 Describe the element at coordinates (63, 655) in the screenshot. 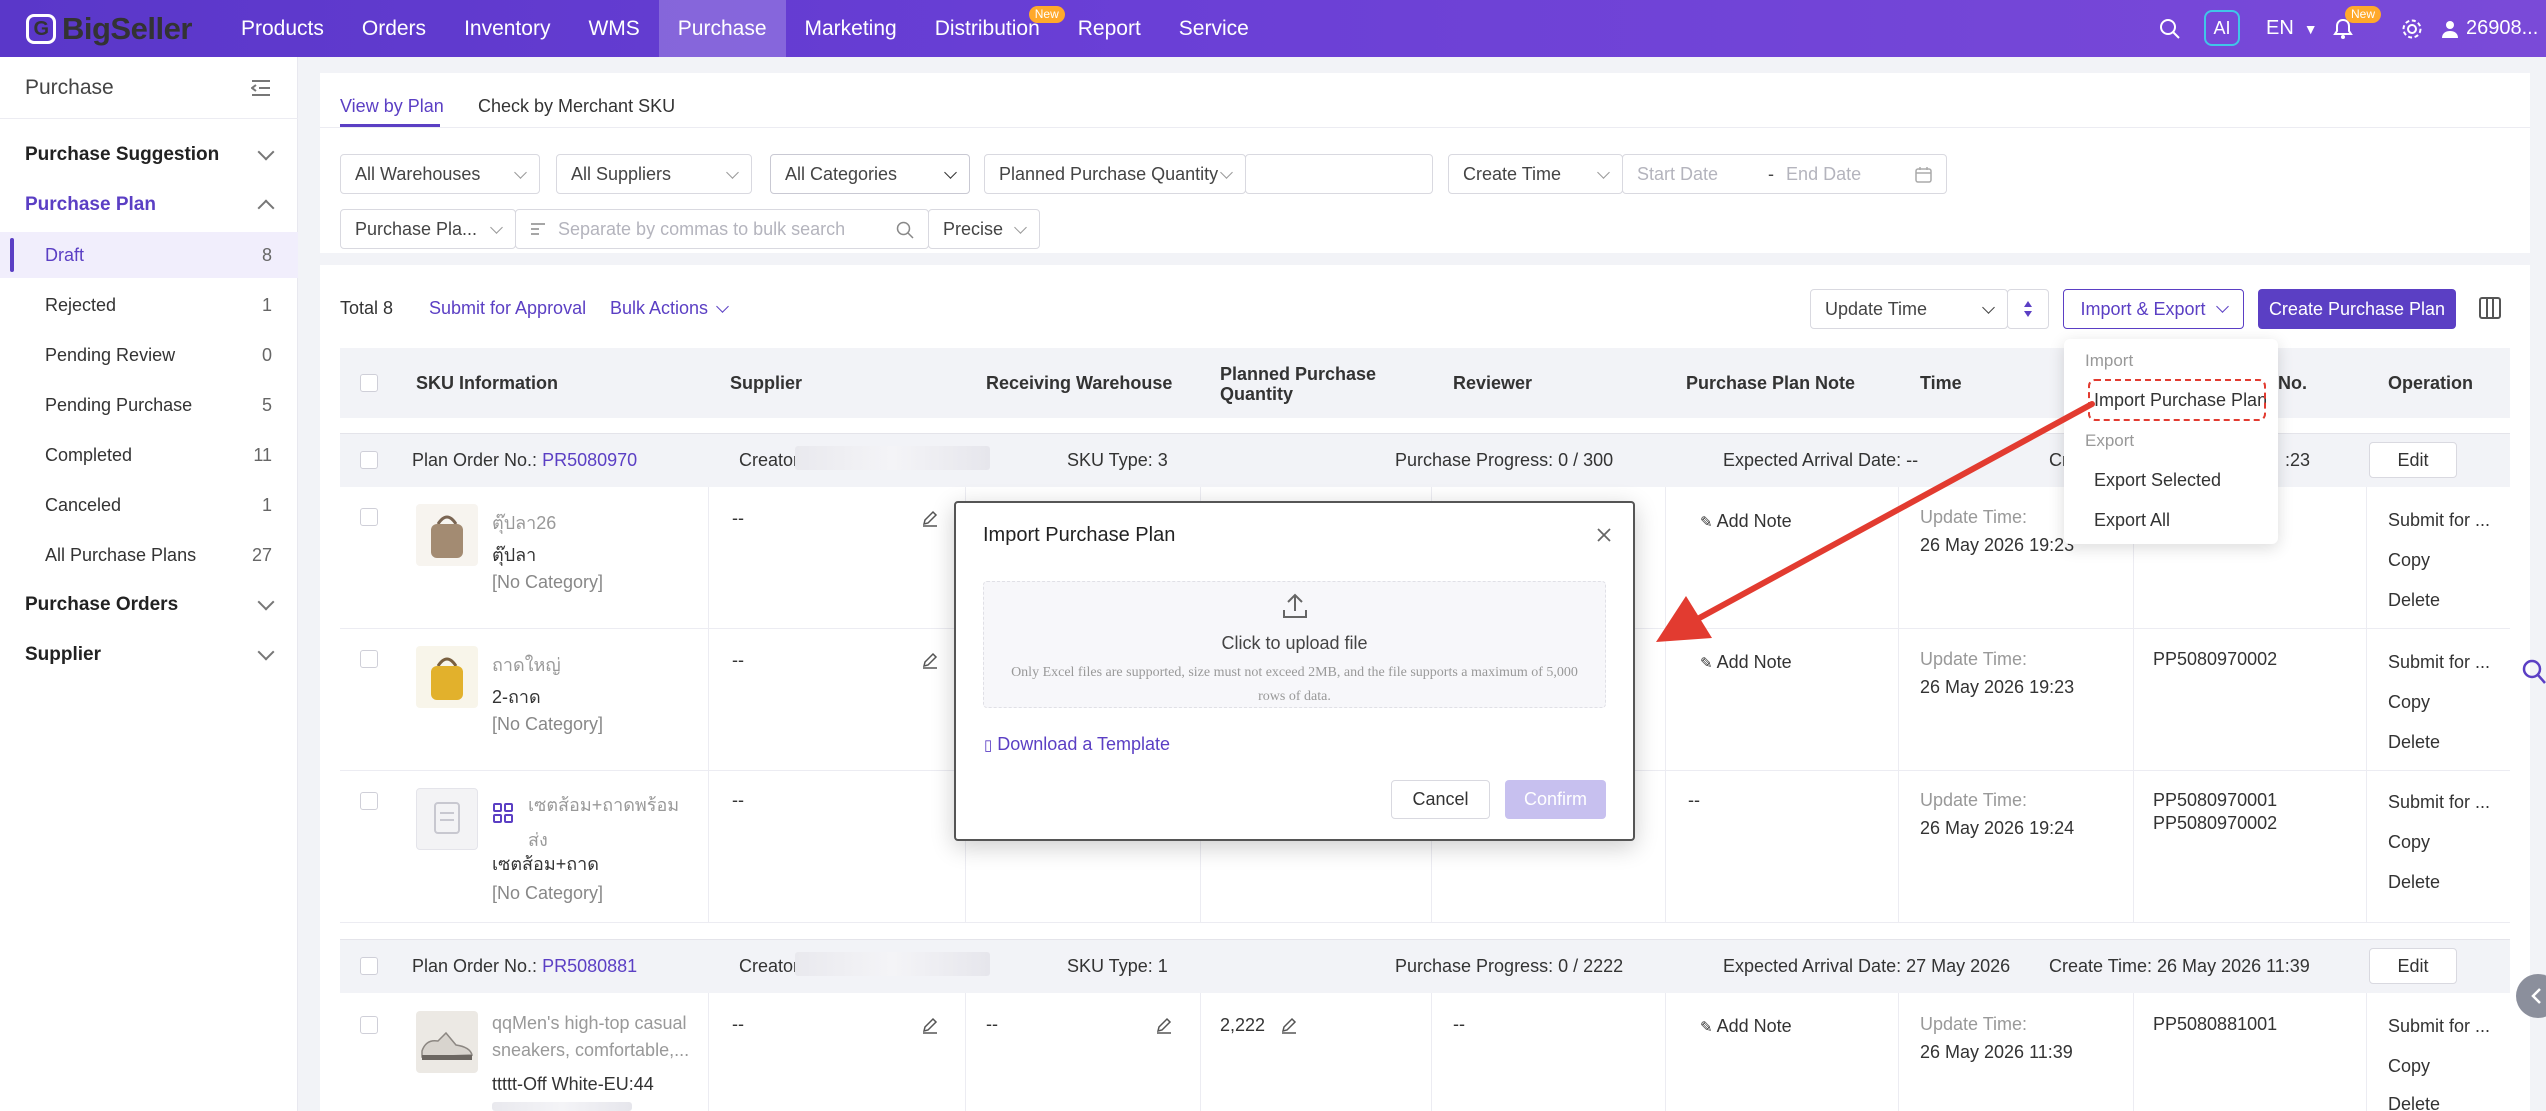

I see `sidebar-group-supplier: Supplier` at that location.